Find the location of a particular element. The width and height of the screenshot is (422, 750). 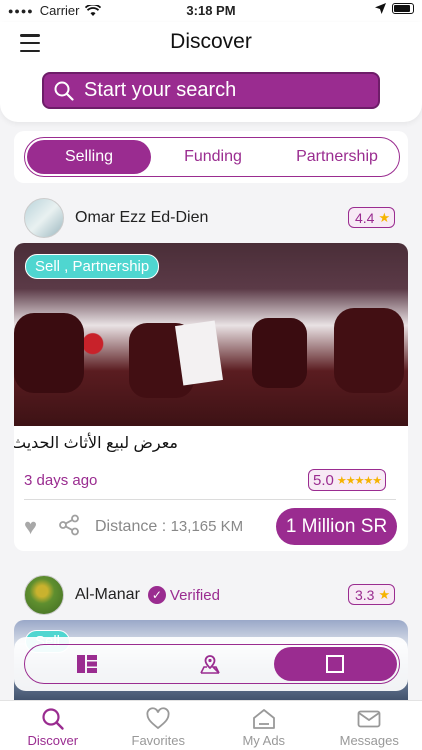

verified-badge: ✓ Verified is located at coordinates (183, 595).